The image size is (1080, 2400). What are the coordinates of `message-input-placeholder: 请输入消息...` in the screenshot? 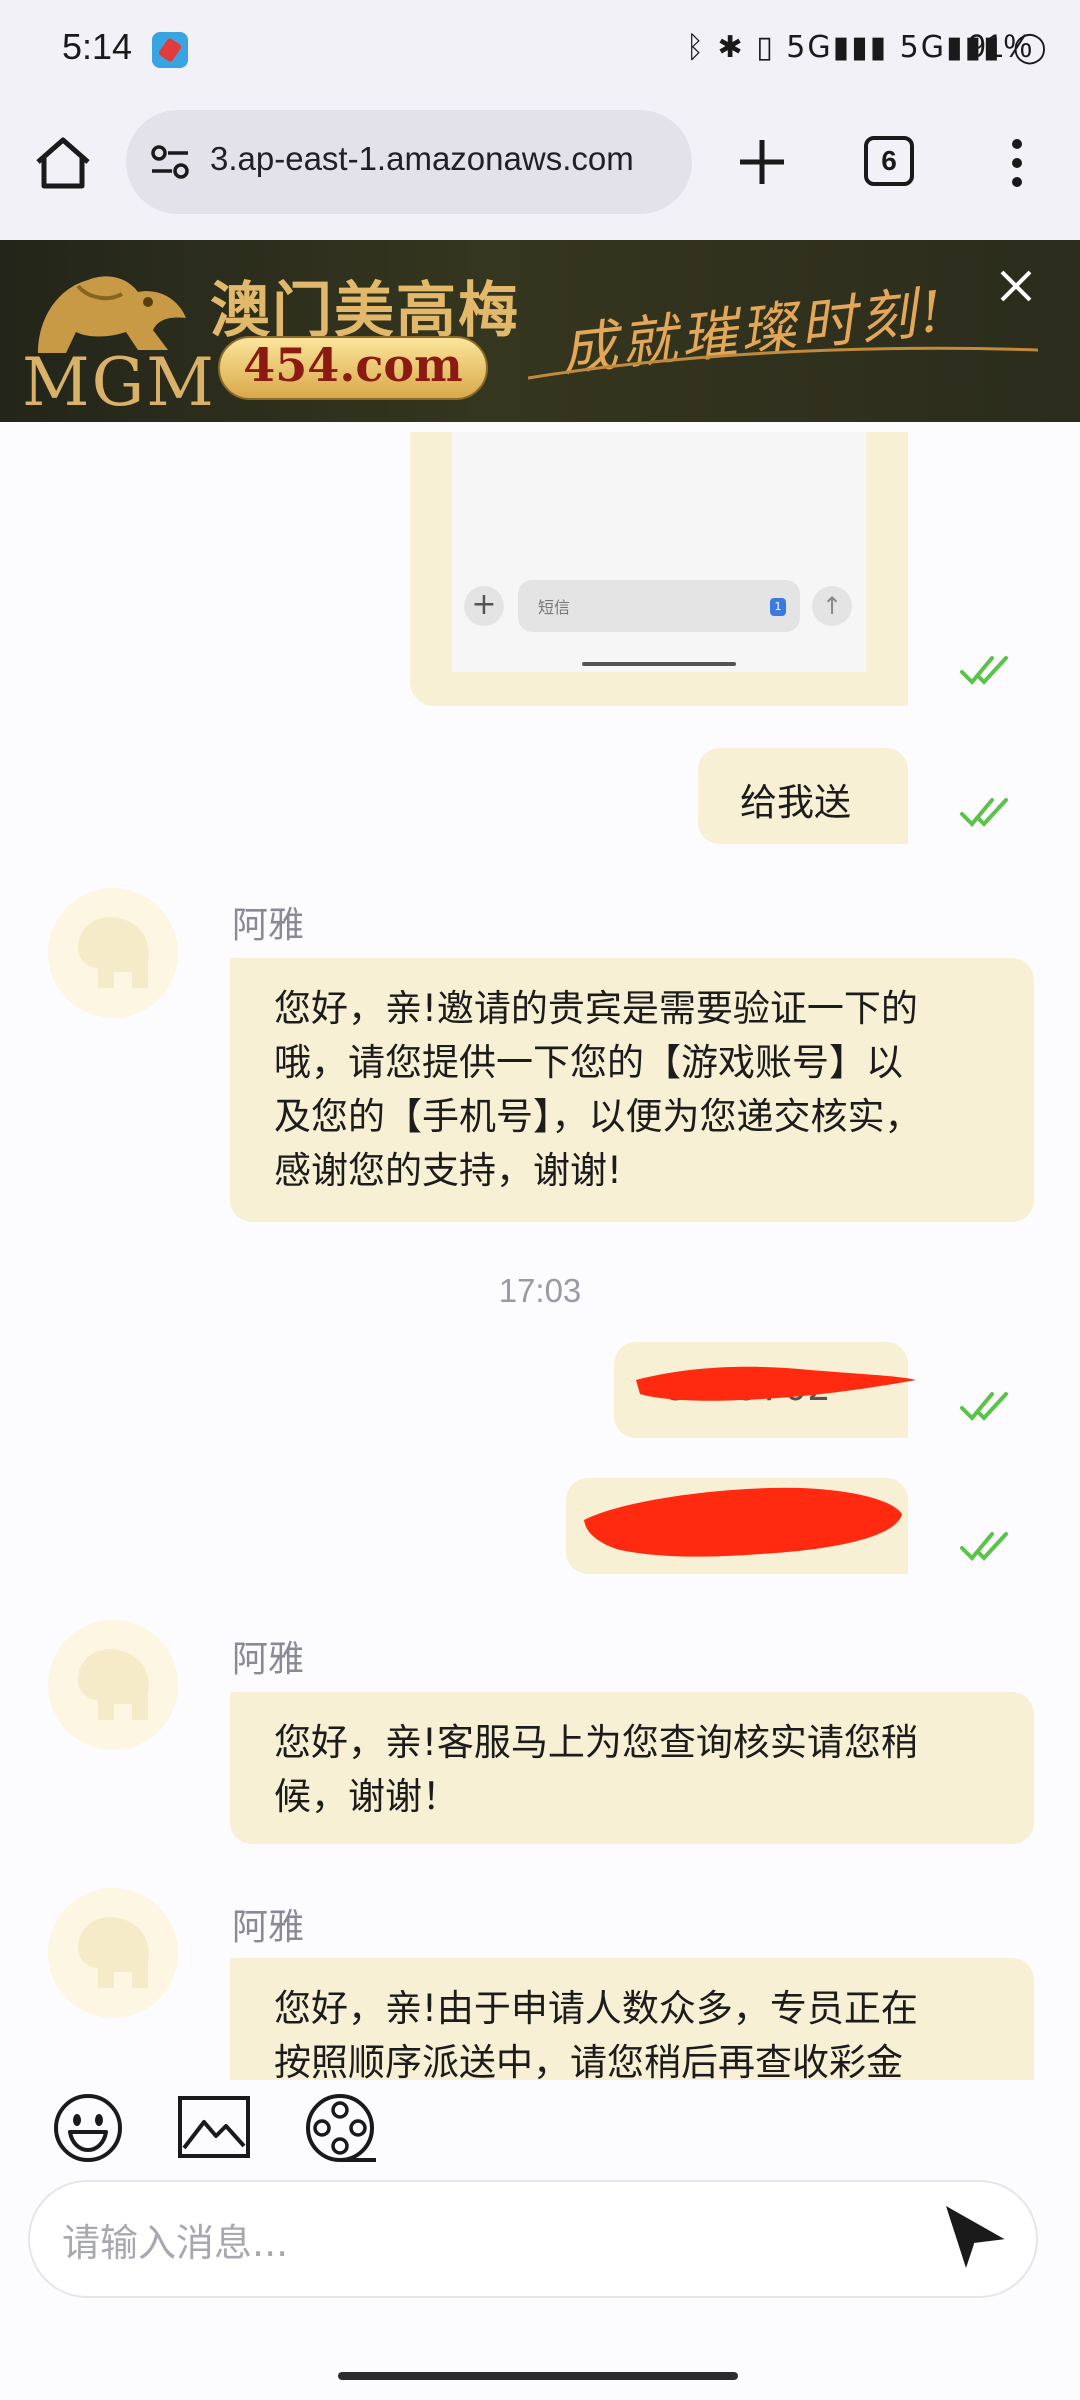 It's located at (175, 2243).